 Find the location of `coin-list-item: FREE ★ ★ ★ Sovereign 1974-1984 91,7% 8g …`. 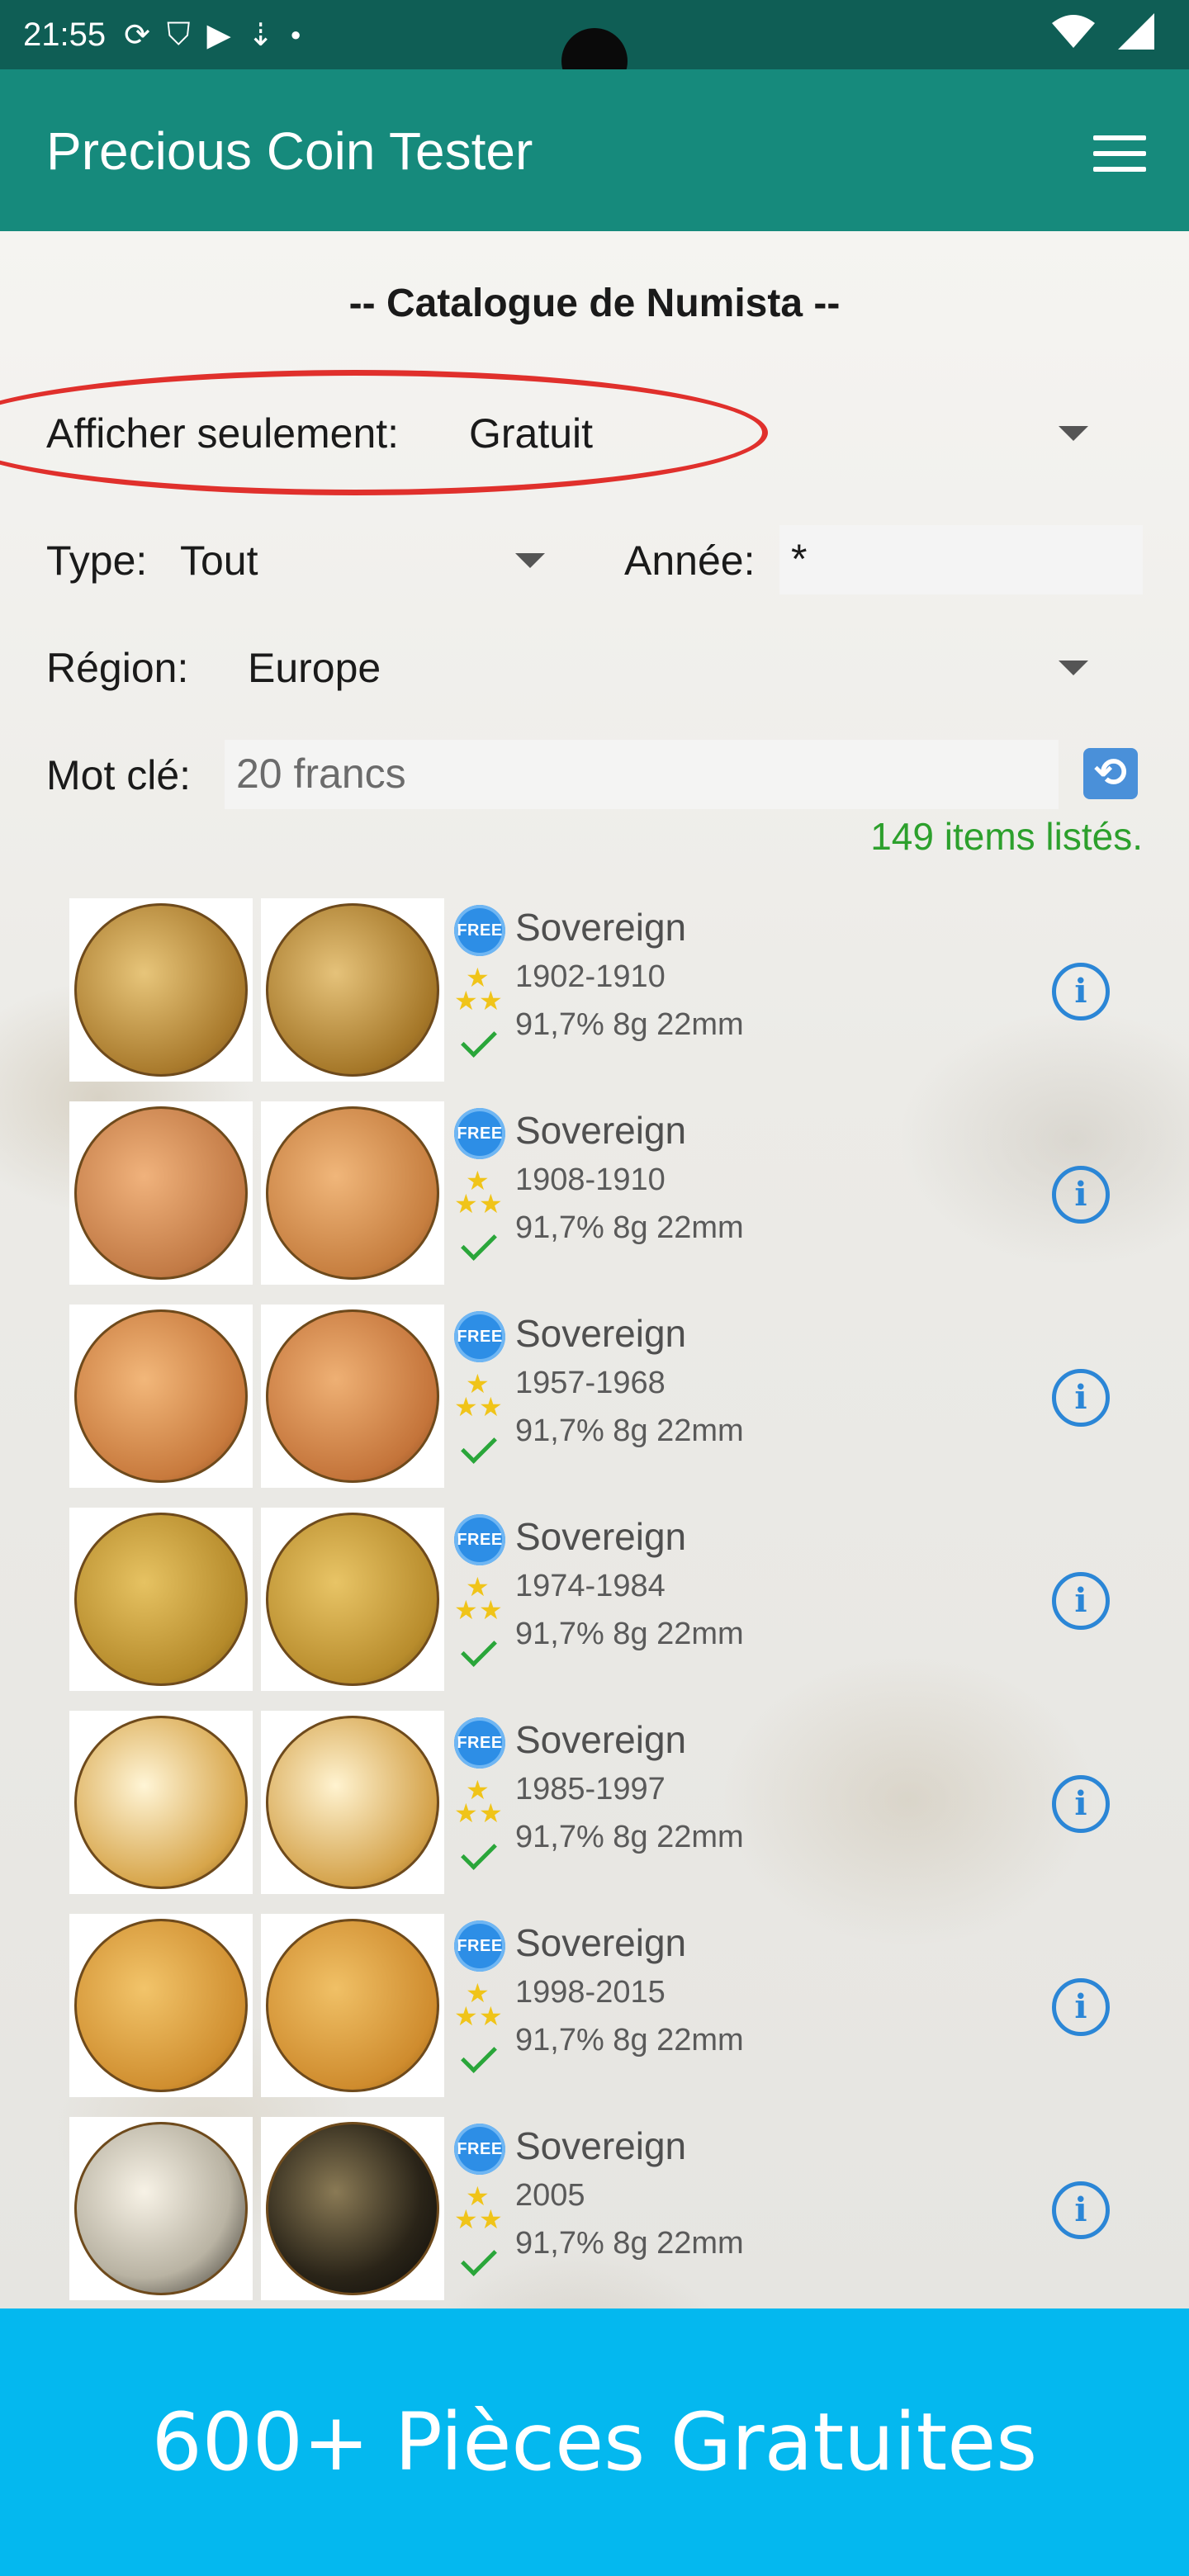

coin-list-item: FREE ★ ★ ★ Sovereign 1974-1984 91,7% 8g … is located at coordinates (606, 1601).